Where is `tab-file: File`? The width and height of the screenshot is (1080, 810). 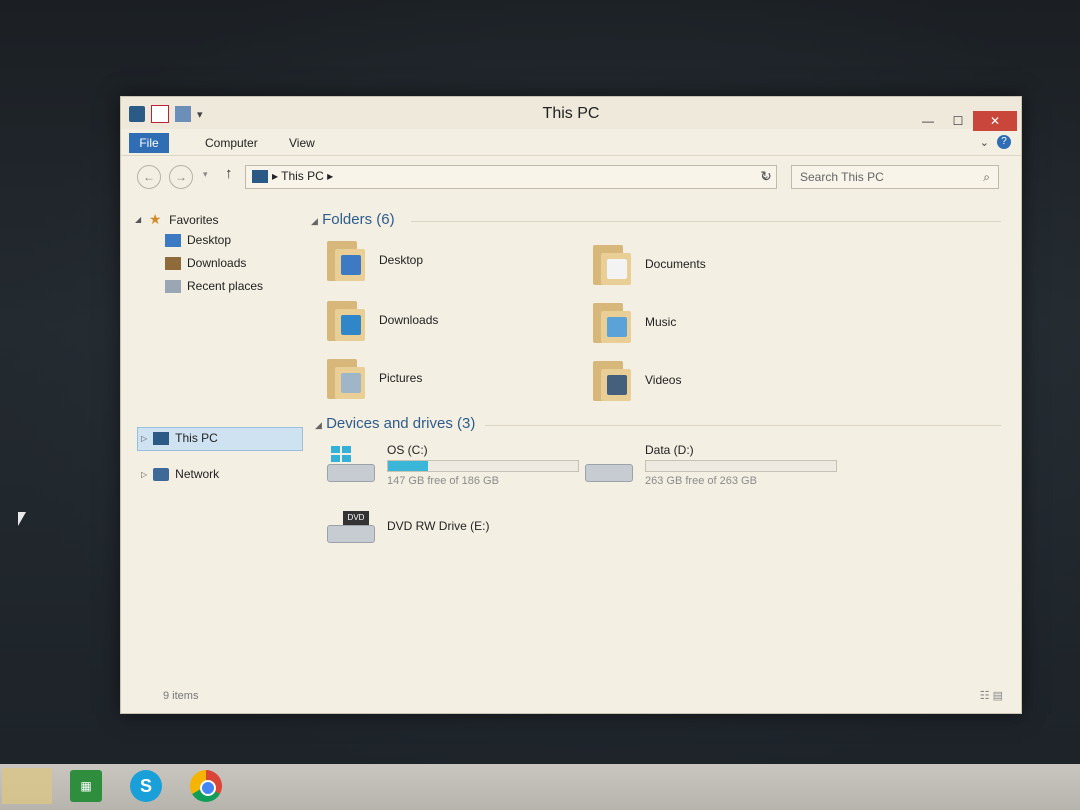 tab-file: File is located at coordinates (149, 143).